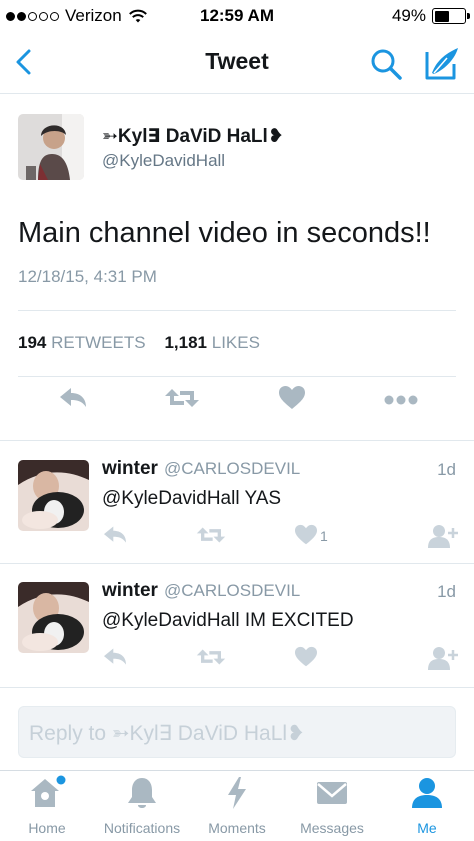 The width and height of the screenshot is (474, 841). Describe the element at coordinates (98, 342) in the screenshot. I see `retweets-label: RETWEETS` at that location.